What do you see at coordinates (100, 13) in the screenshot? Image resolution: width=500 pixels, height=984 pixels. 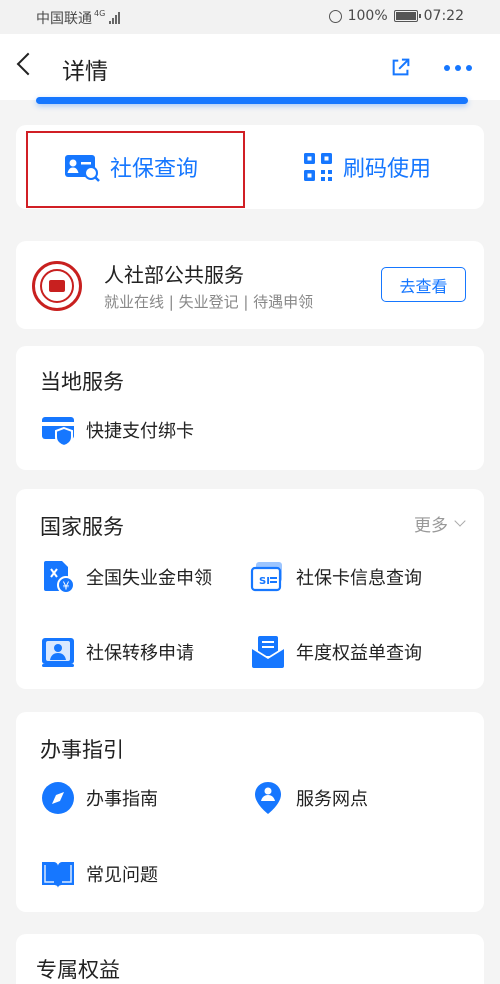 I see `network-type: 4G` at bounding box center [100, 13].